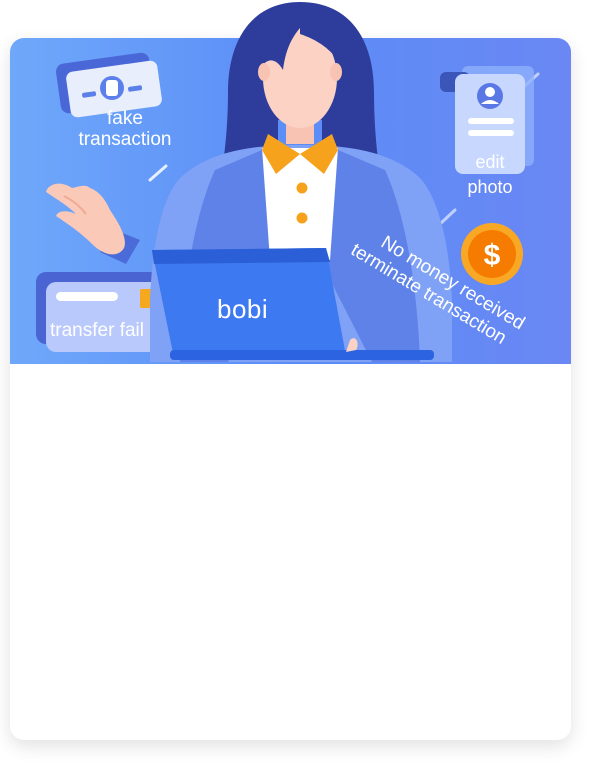 The width and height of the screenshot is (593, 765). What do you see at coordinates (490, 187) in the screenshot?
I see `edit-label-line2: photo` at bounding box center [490, 187].